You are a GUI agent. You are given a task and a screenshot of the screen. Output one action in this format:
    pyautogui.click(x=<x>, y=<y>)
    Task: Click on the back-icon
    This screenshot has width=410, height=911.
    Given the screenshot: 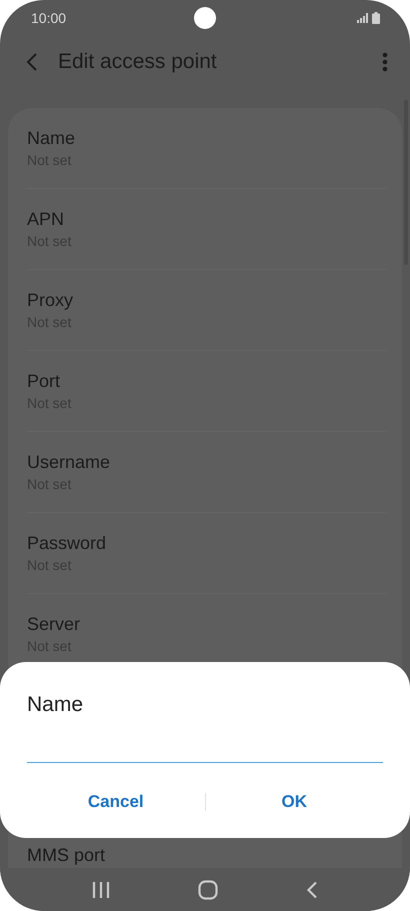 What is the action you would take?
    pyautogui.click(x=32, y=62)
    